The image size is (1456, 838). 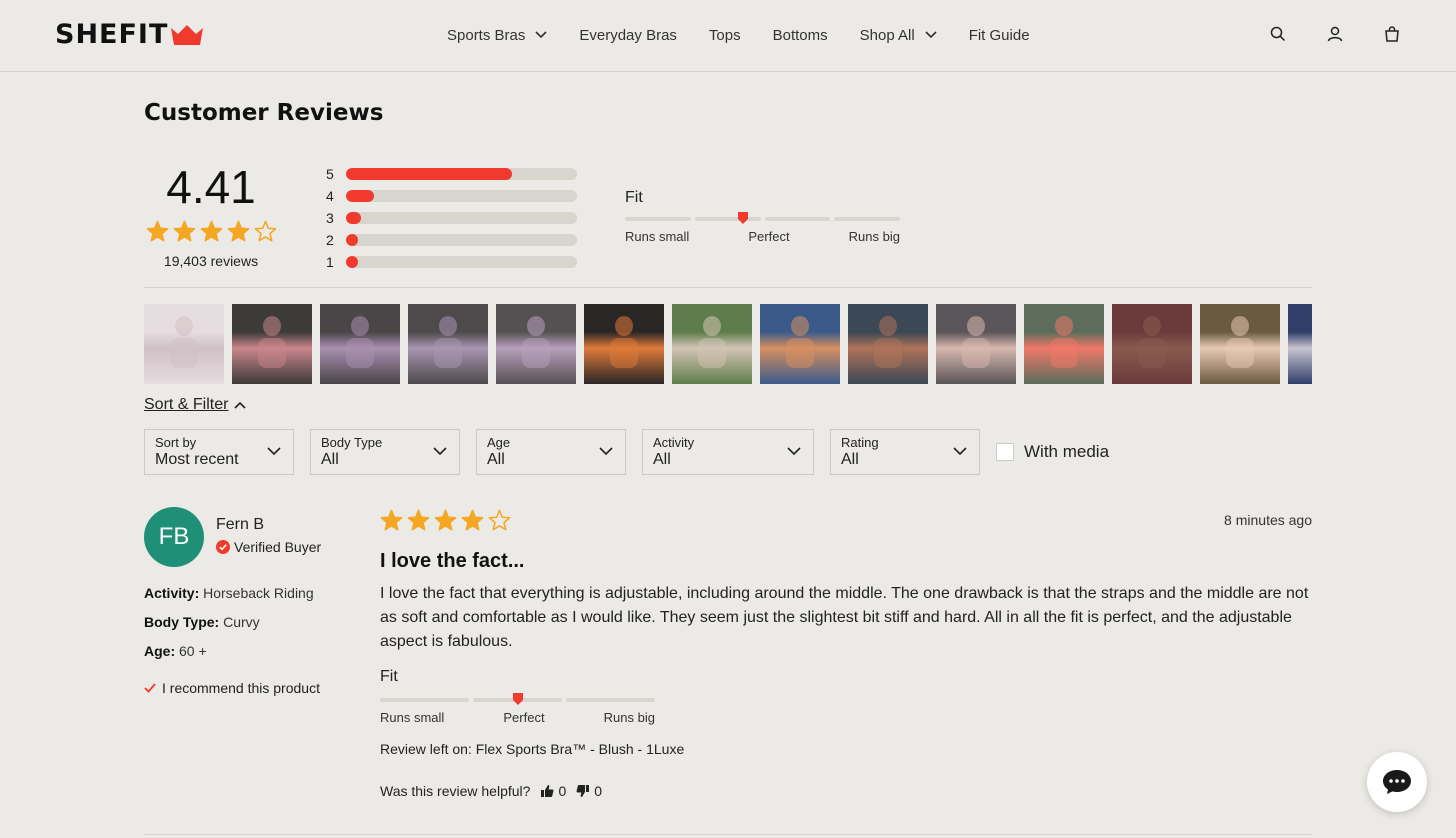 I want to click on fit-title: Fit, so click(x=634, y=197).